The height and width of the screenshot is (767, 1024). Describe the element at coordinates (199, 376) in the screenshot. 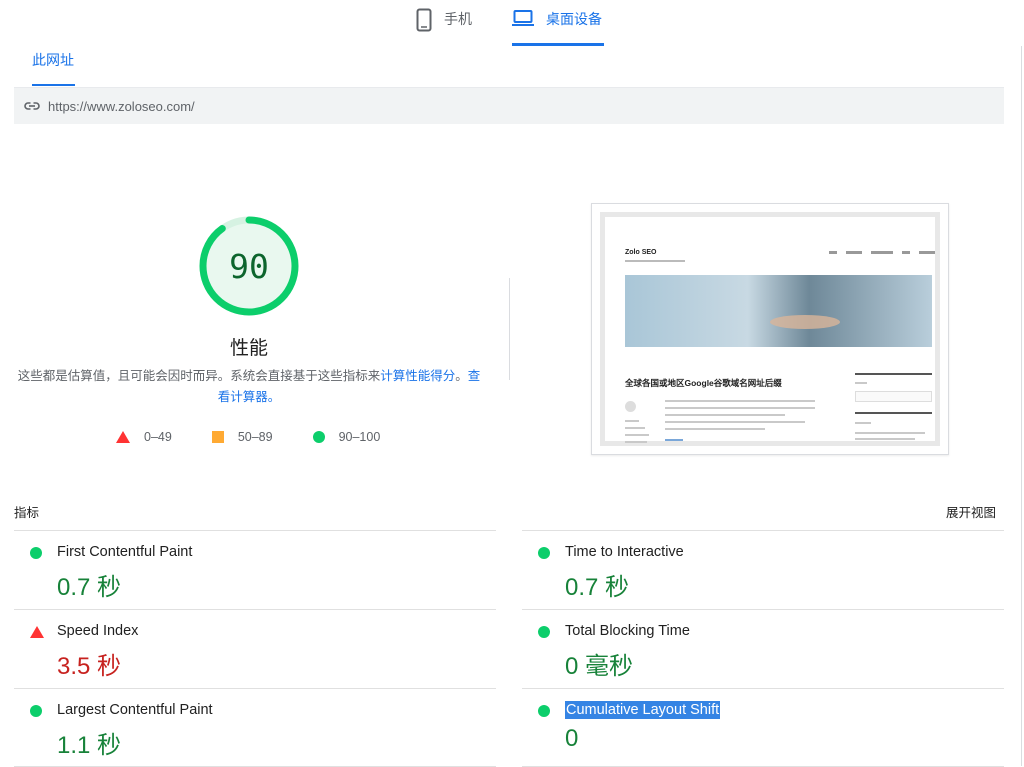

I see `disclaimer-text: 这些都是估算值，且可能会因时而异。系统会直接基于这些指标来` at that location.